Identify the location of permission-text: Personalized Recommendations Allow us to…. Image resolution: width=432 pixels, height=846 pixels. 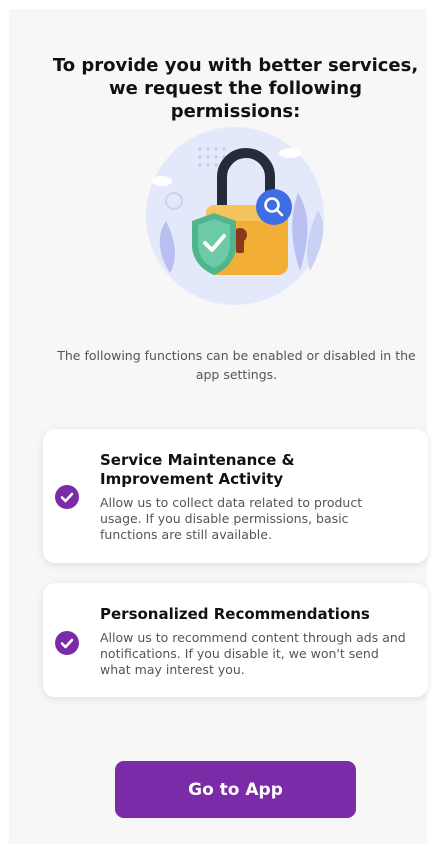
(253, 641).